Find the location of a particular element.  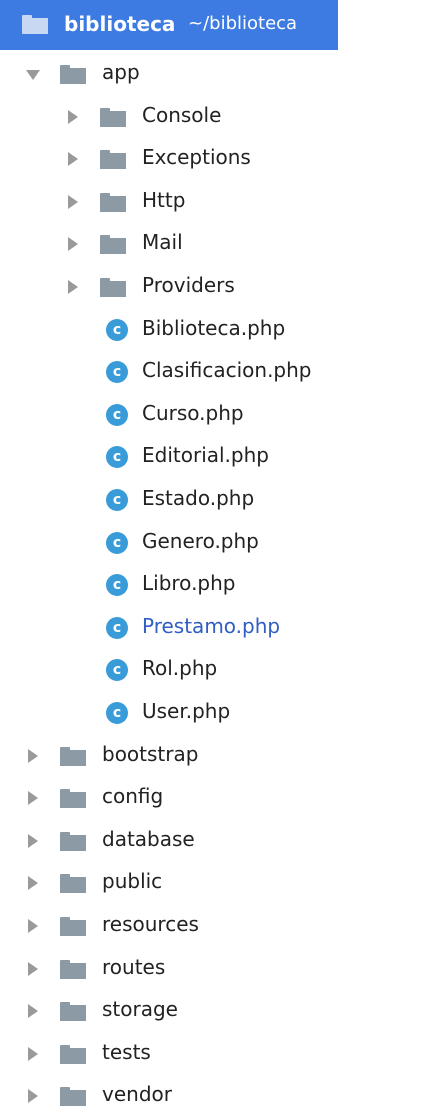

chevron-down-icon is located at coordinates (33, 75).